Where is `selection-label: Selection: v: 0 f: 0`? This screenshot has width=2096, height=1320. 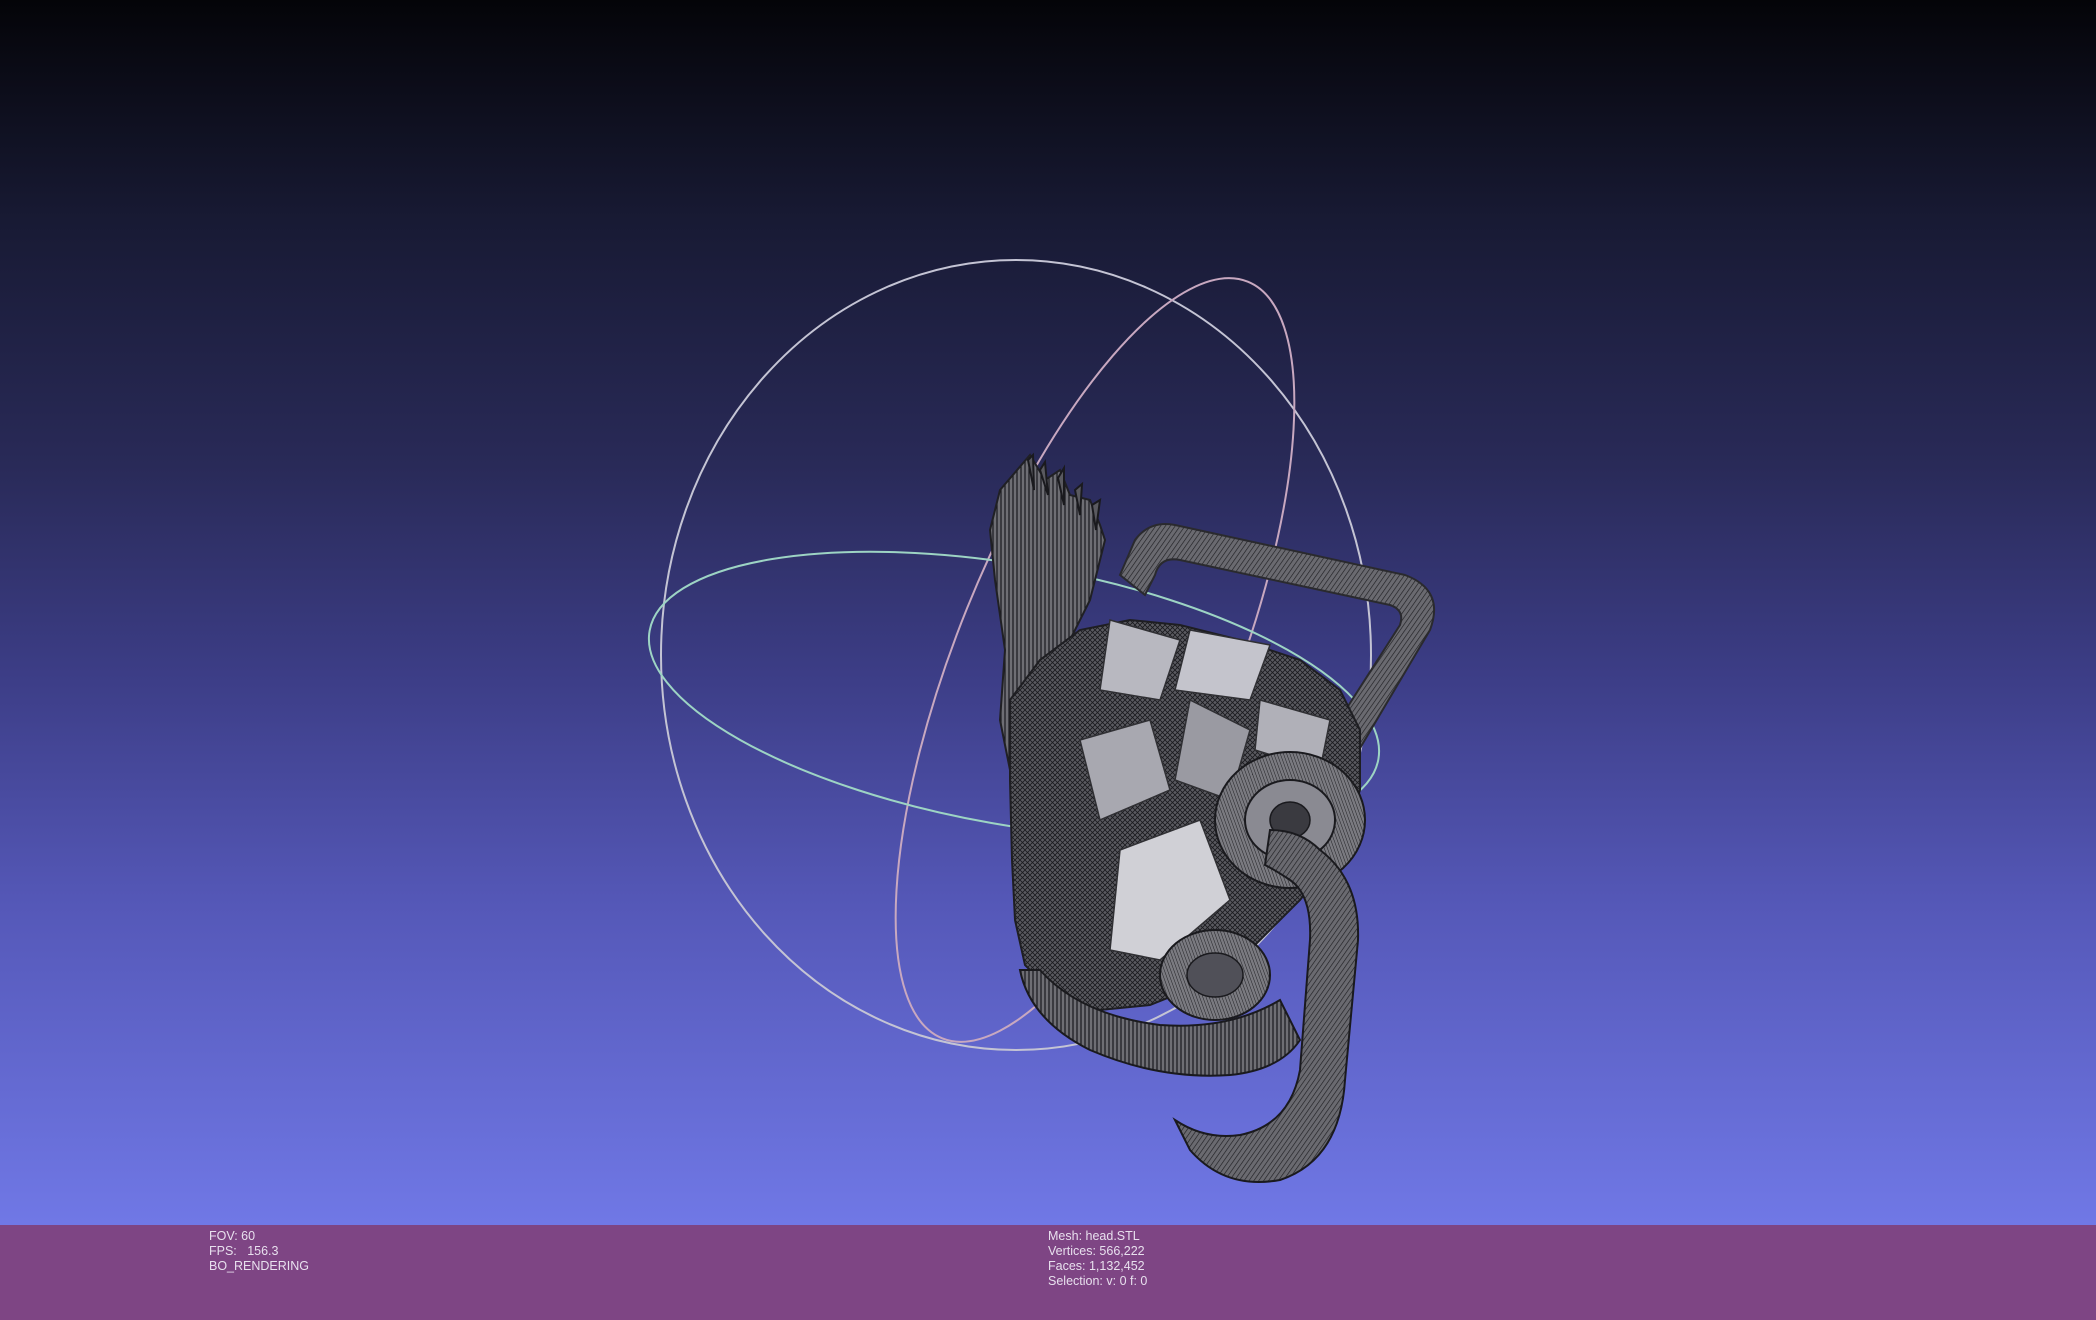 selection-label: Selection: v: 0 f: 0 is located at coordinates (1098, 1281).